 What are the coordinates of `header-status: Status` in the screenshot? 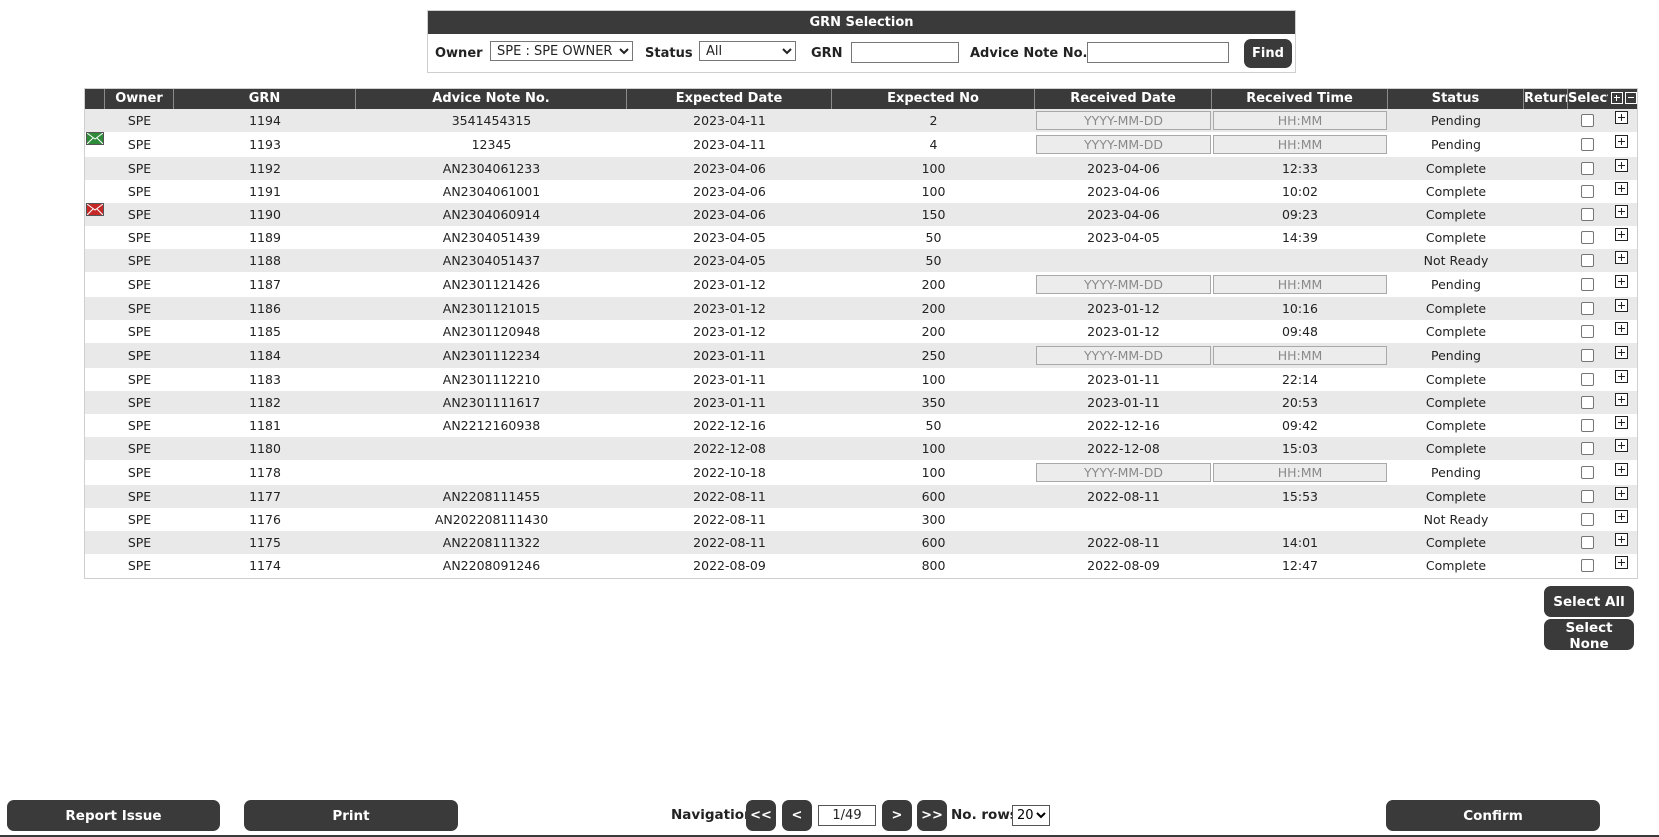 It's located at (1456, 99).